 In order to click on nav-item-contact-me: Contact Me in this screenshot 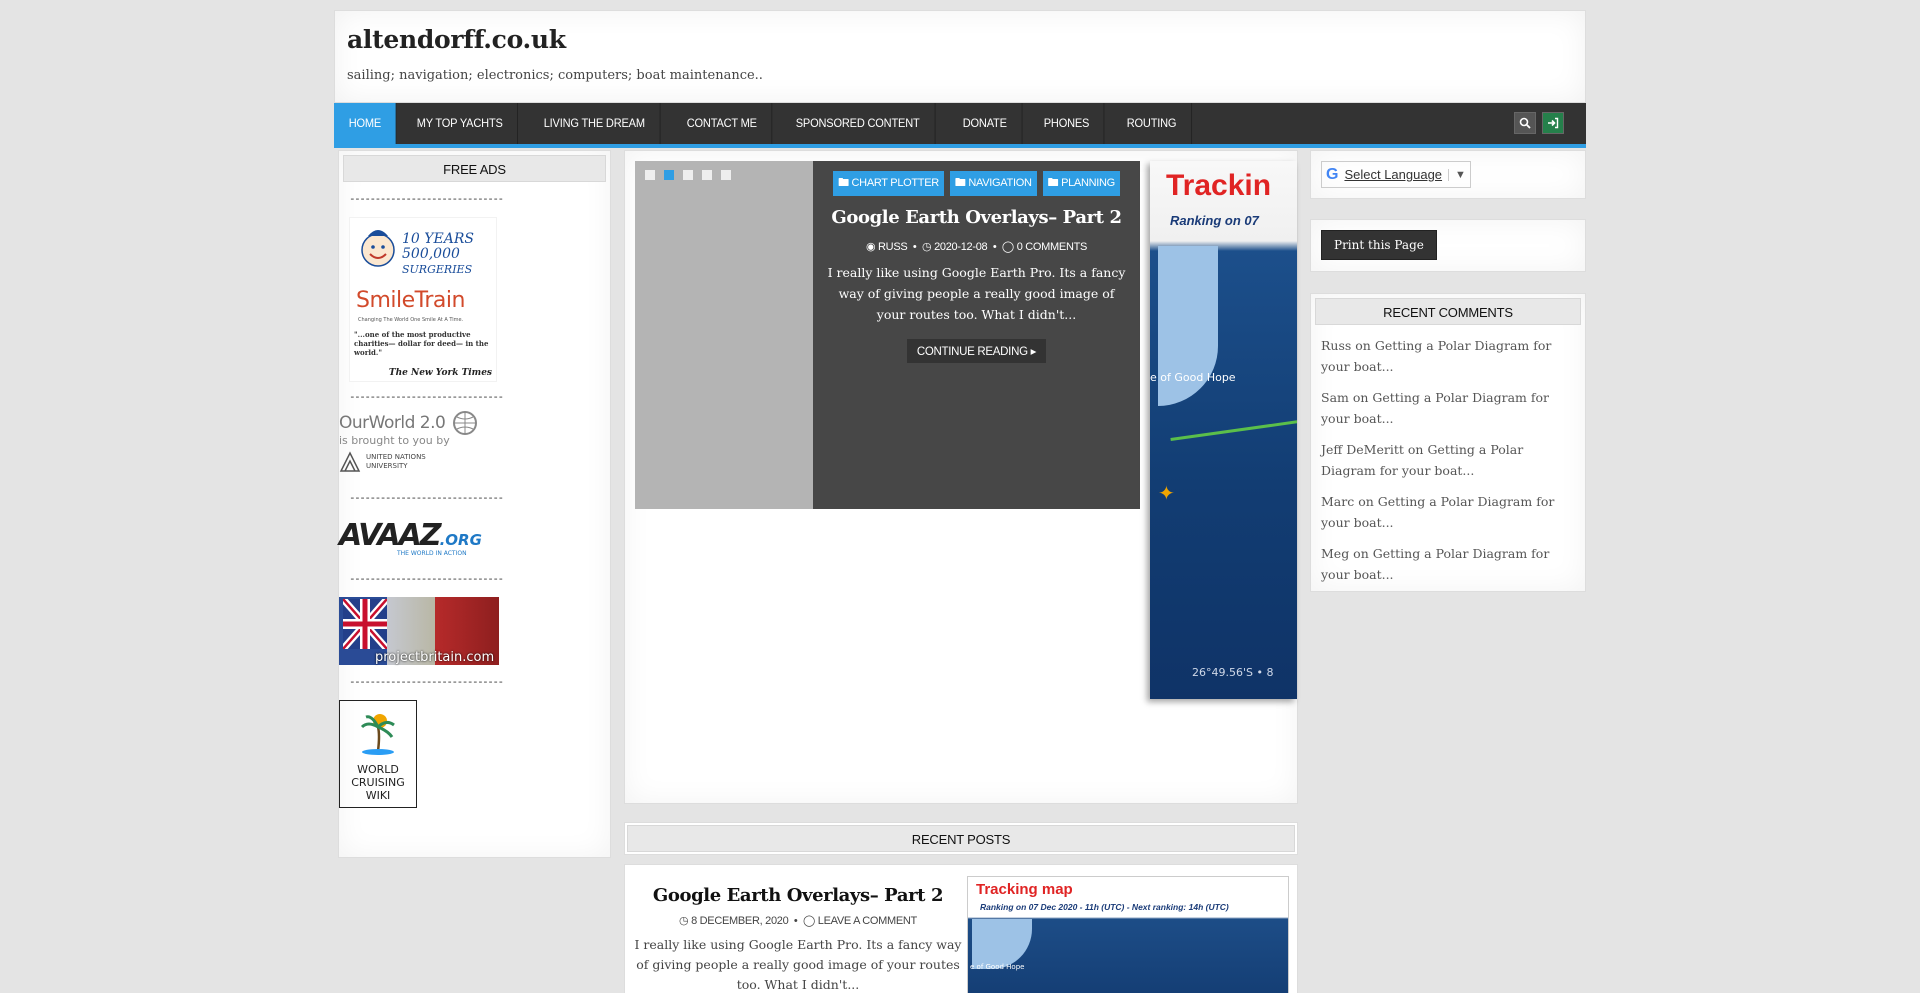, I will do `click(722, 123)`.